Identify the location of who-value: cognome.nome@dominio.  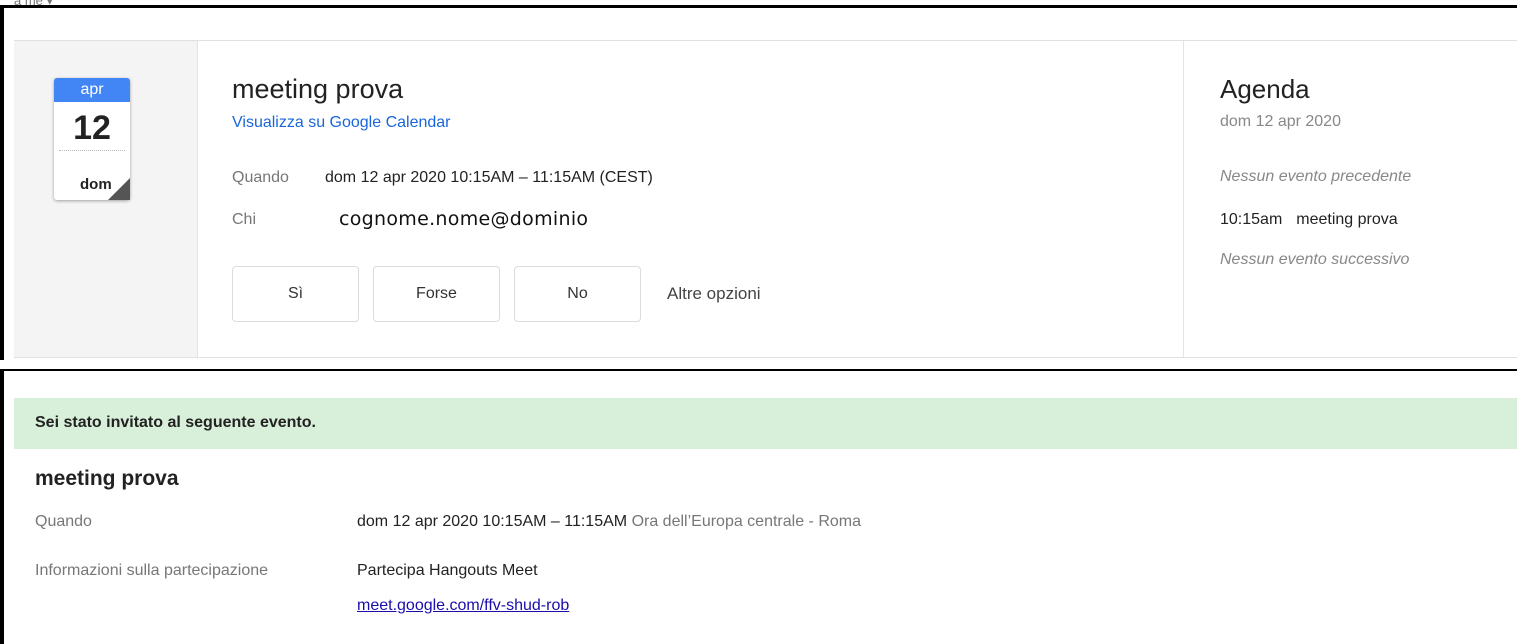
(464, 219).